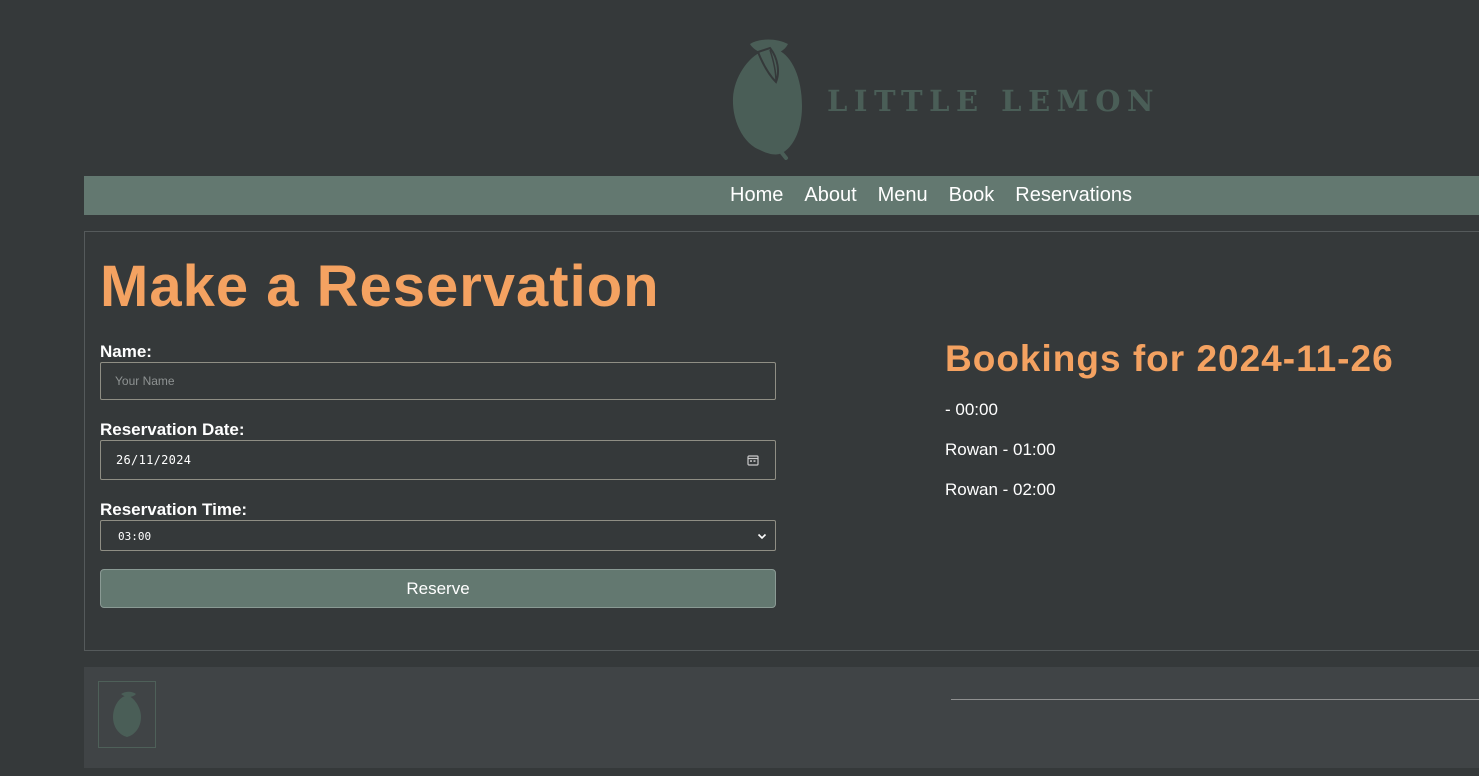 The height and width of the screenshot is (776, 1479). What do you see at coordinates (781, 717) in the screenshot?
I see `site-footer` at bounding box center [781, 717].